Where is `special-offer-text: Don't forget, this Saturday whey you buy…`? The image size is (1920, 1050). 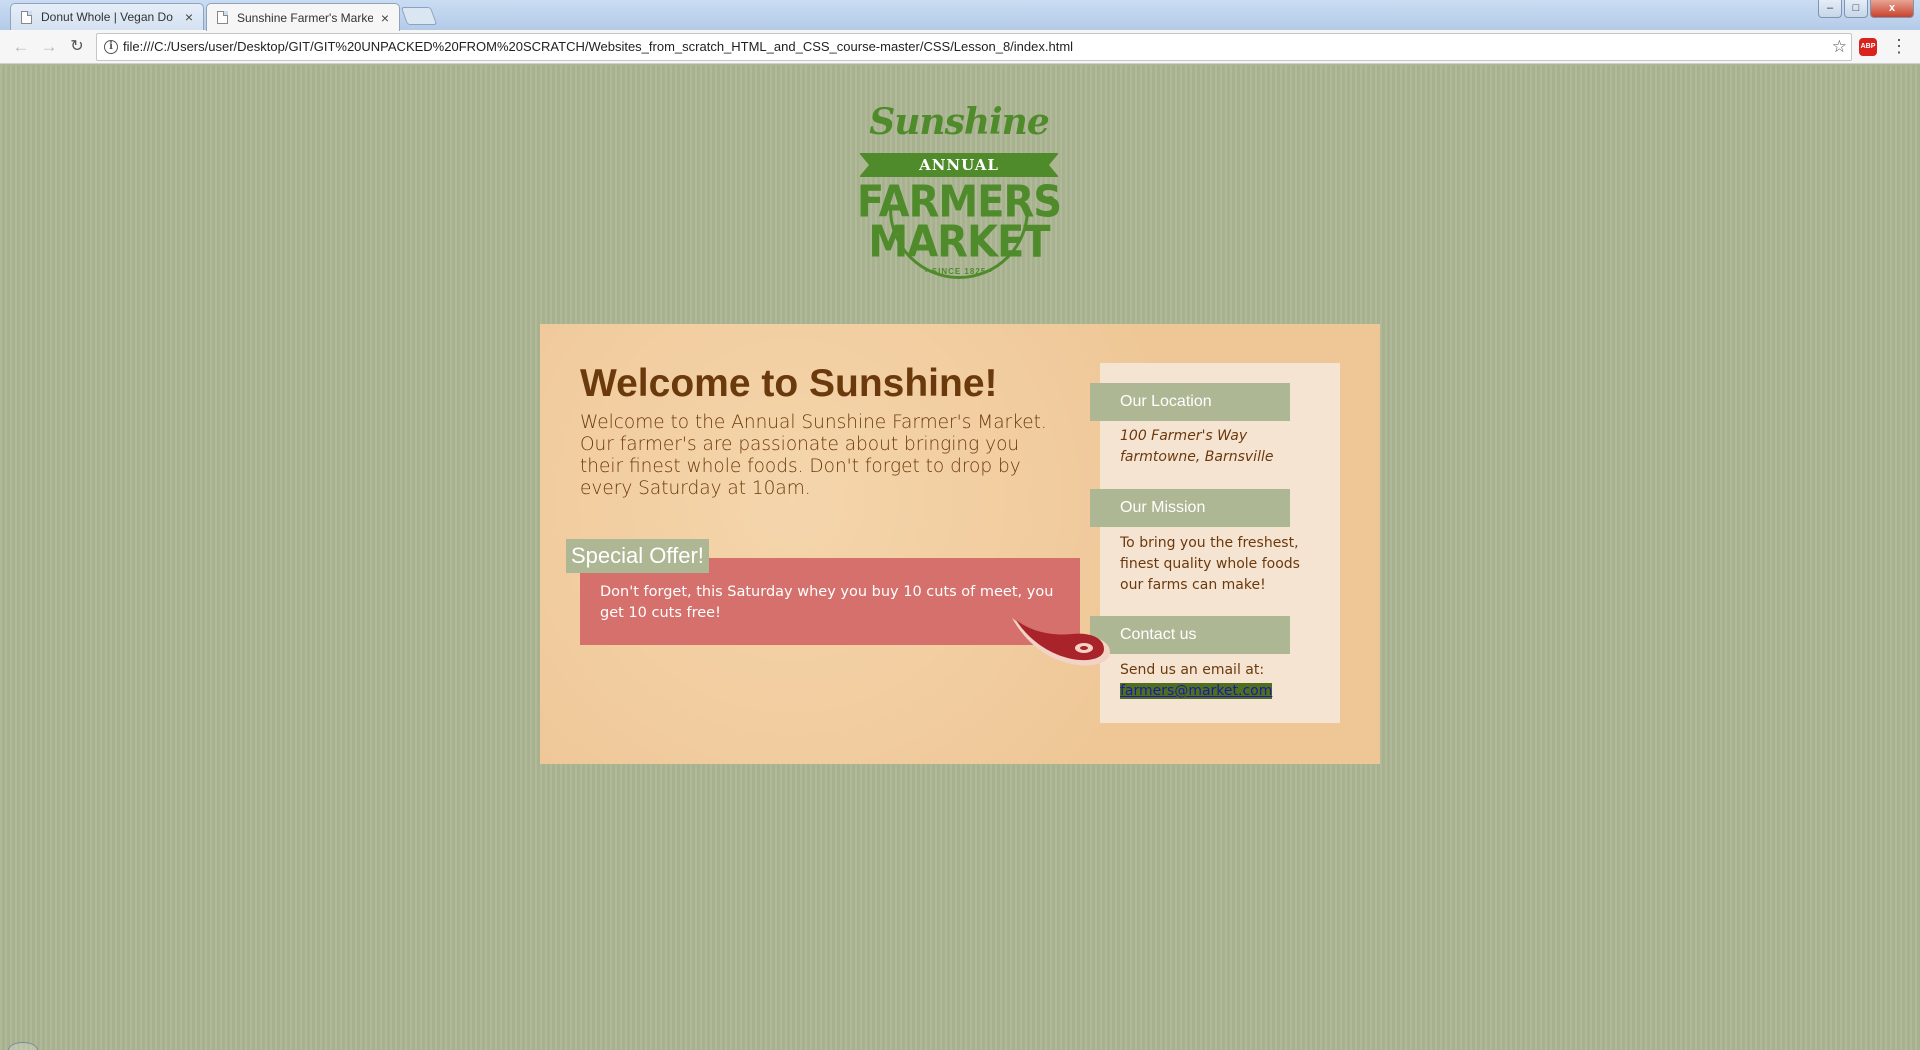
special-offer-text: Don't forget, this Saturday whey you buy… is located at coordinates (827, 602).